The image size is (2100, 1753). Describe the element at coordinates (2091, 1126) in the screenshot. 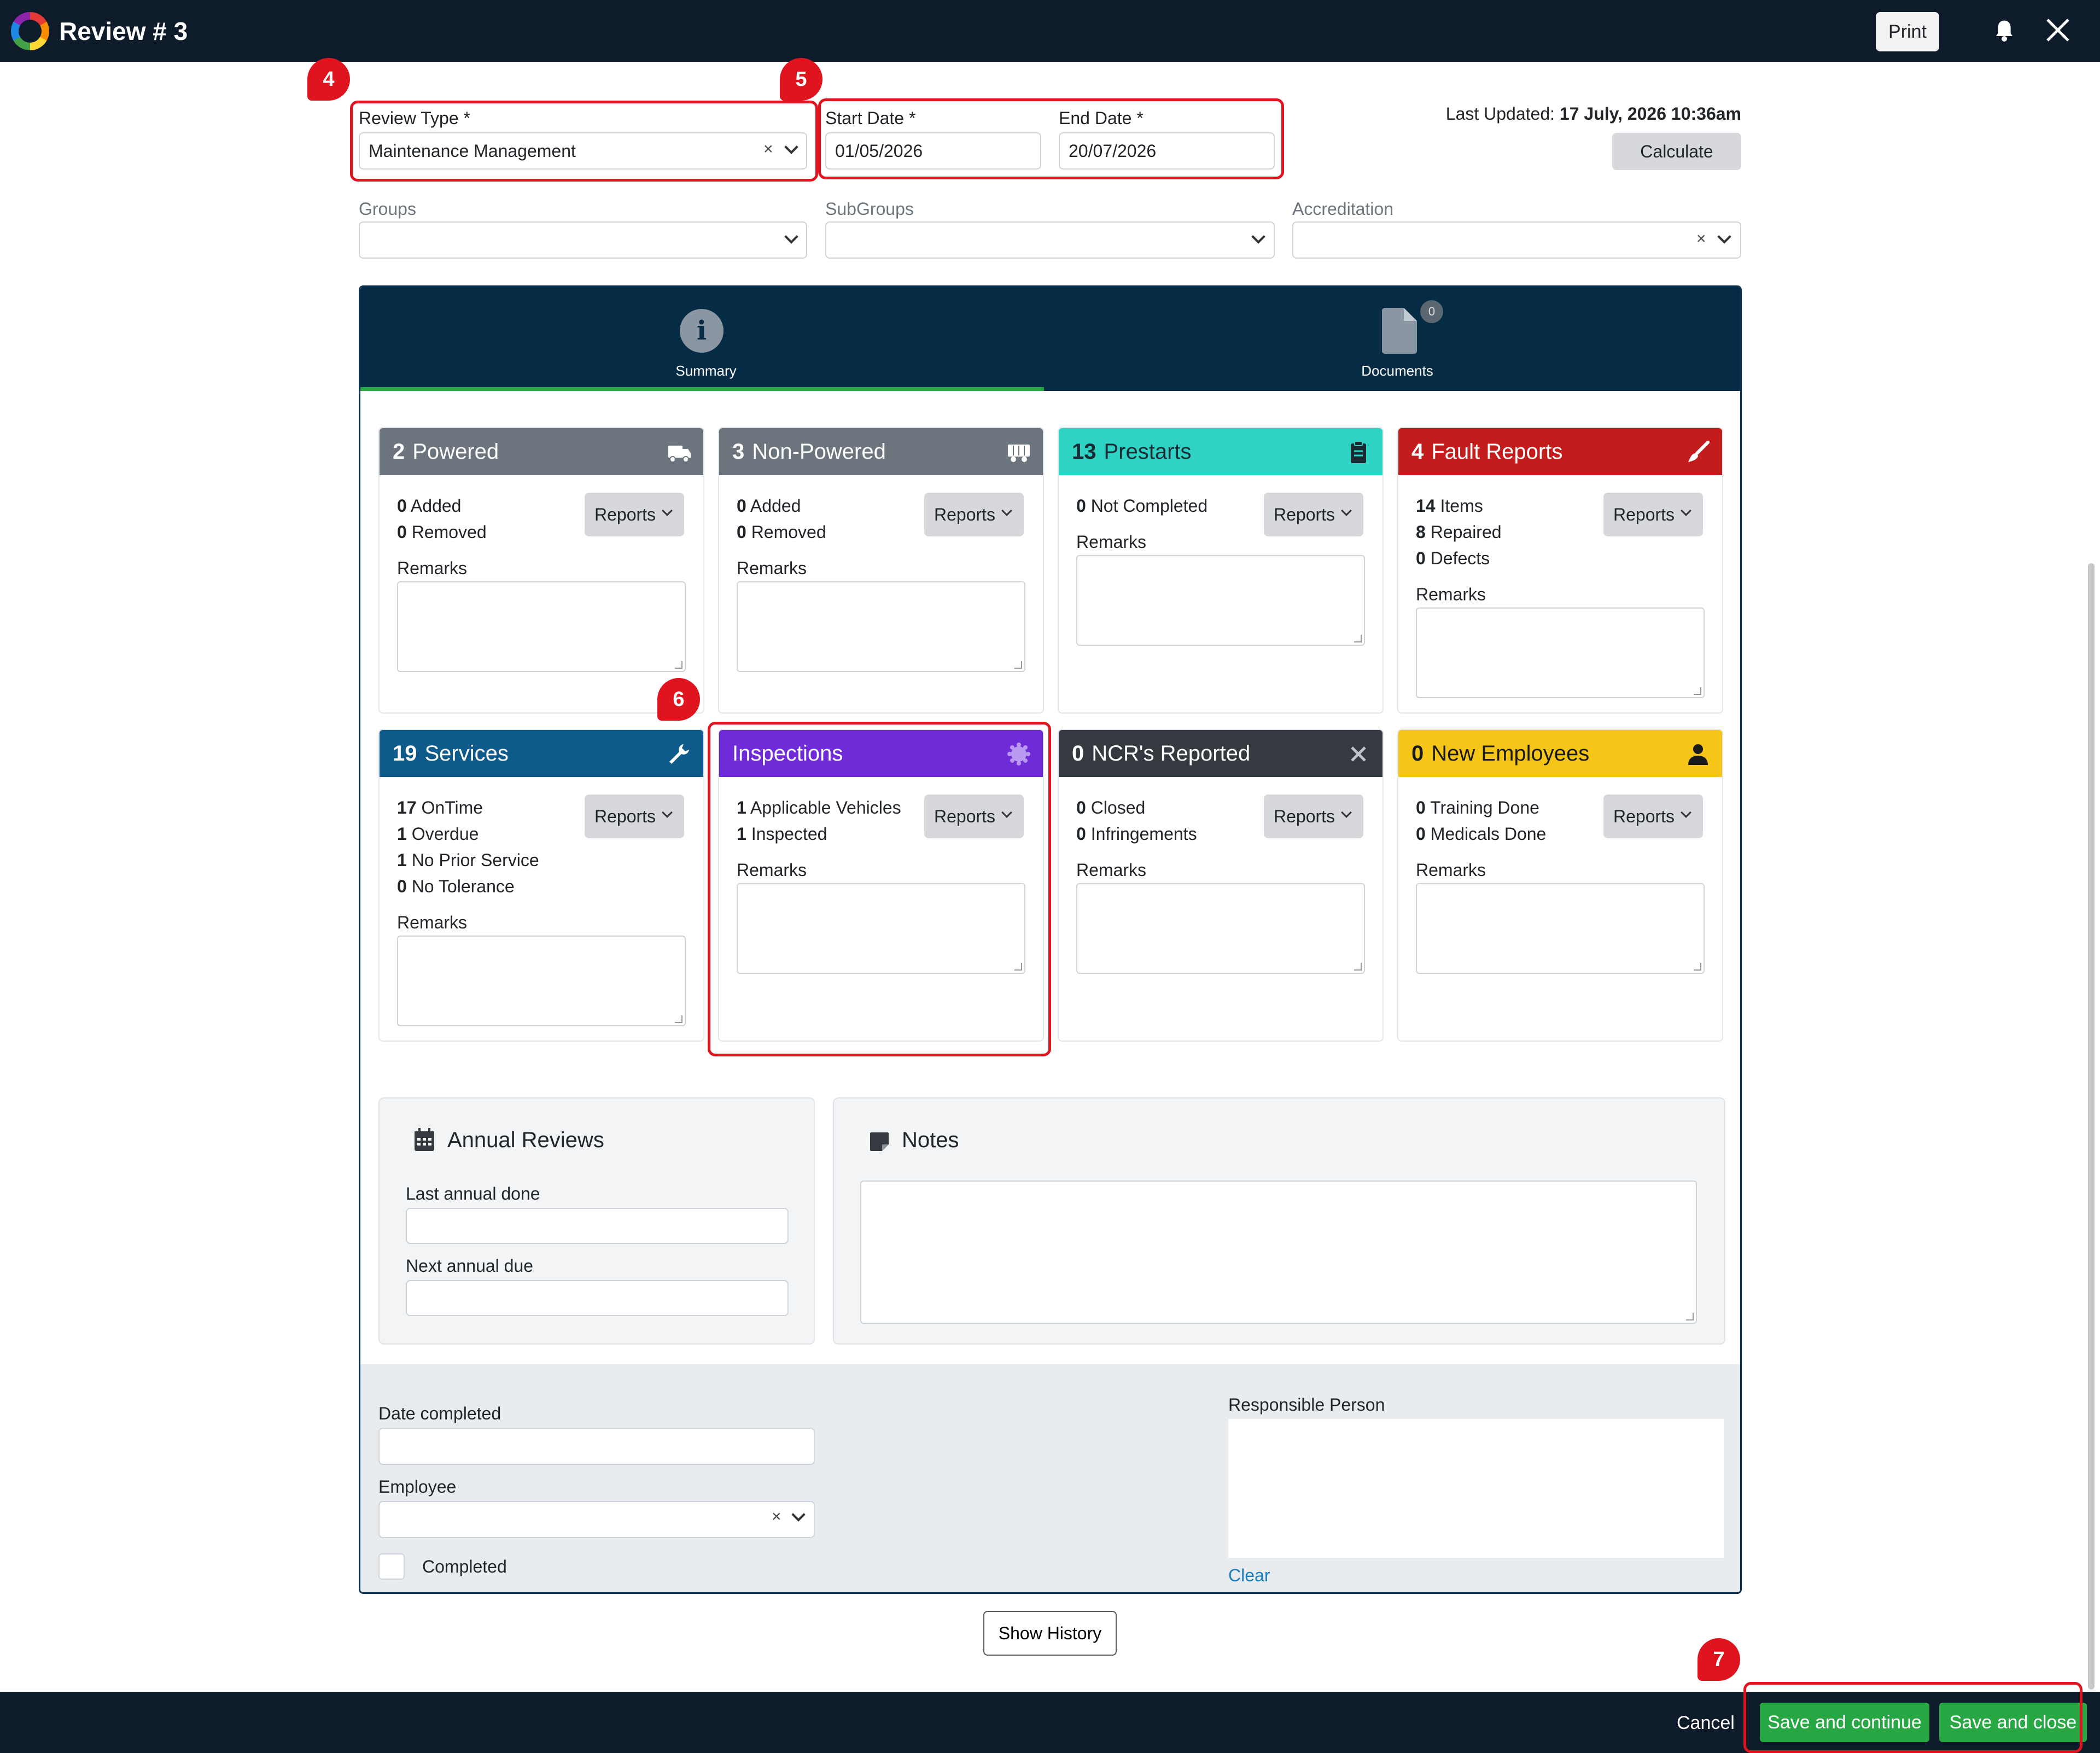

I see `scrollbar` at that location.